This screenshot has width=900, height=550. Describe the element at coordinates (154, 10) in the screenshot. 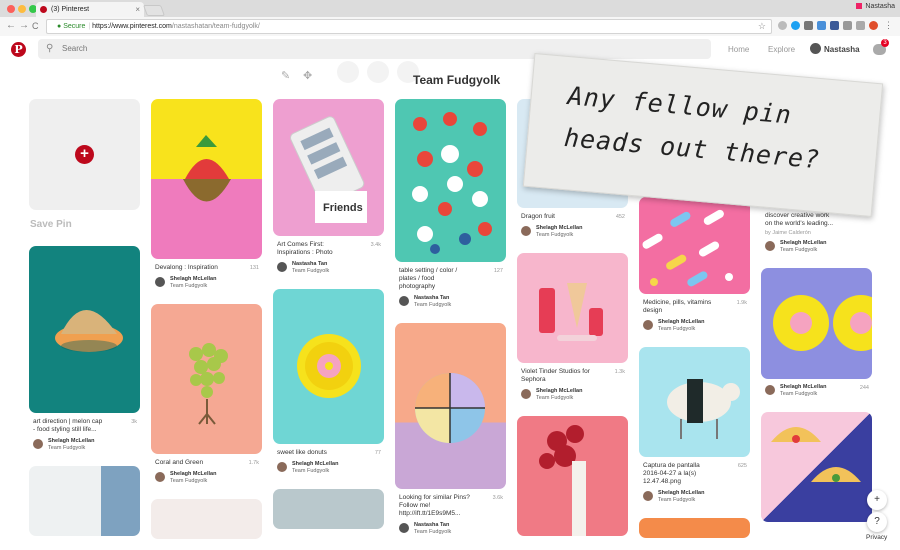

I see `new-tab-button` at that location.